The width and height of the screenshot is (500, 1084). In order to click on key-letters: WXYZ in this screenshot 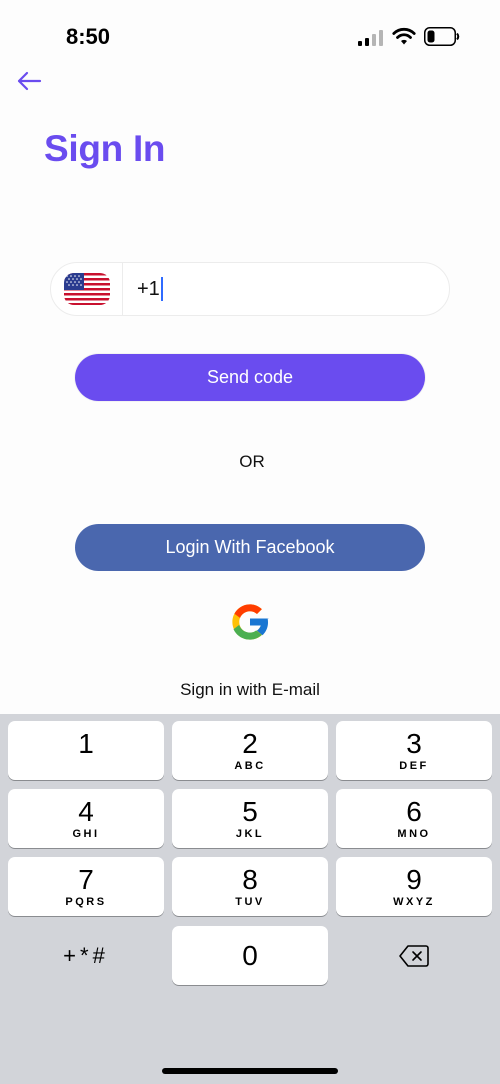, I will do `click(414, 901)`.